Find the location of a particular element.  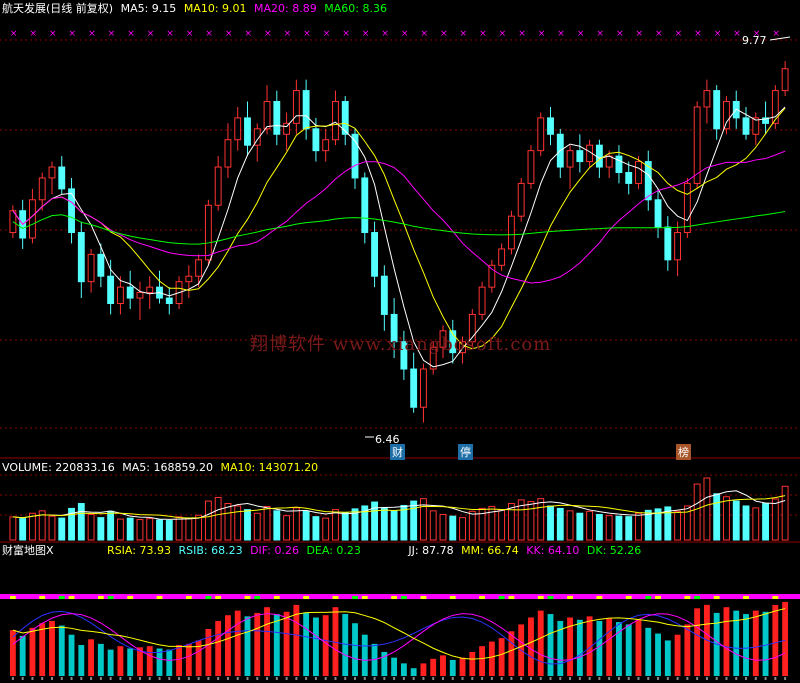

high-price-label: 9.77 is located at coordinates (754, 40).